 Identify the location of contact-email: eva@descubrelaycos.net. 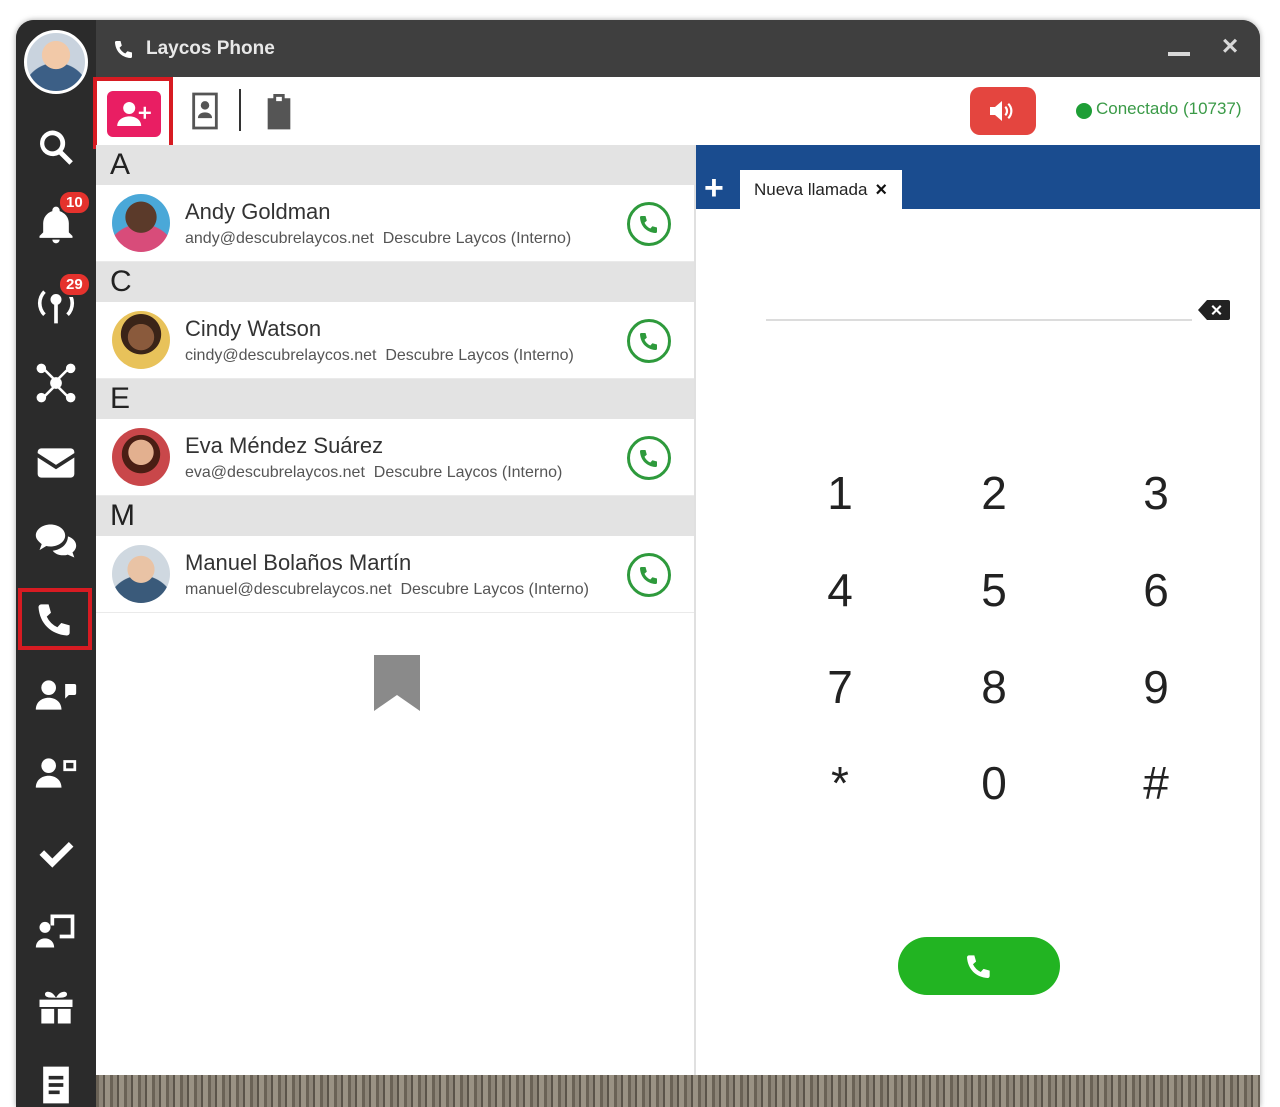
(275, 472).